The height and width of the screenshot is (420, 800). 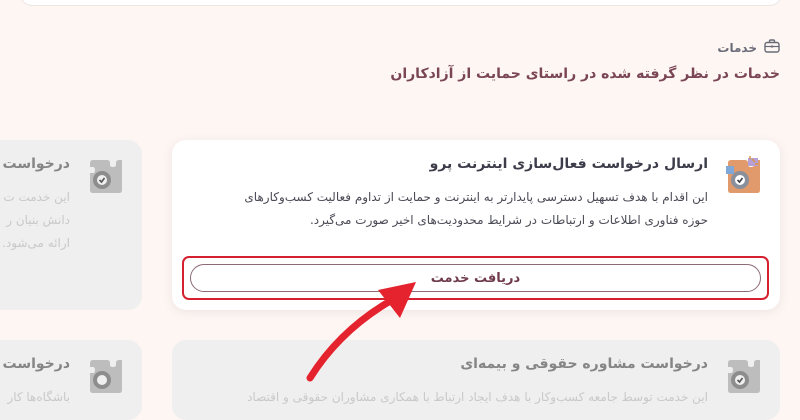 I want to click on section-title: خدمات, so click(x=737, y=47).